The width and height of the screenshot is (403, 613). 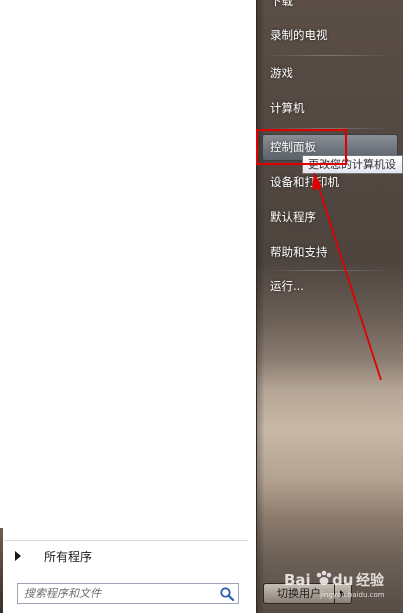 I want to click on search-box, so click(x=128, y=593).